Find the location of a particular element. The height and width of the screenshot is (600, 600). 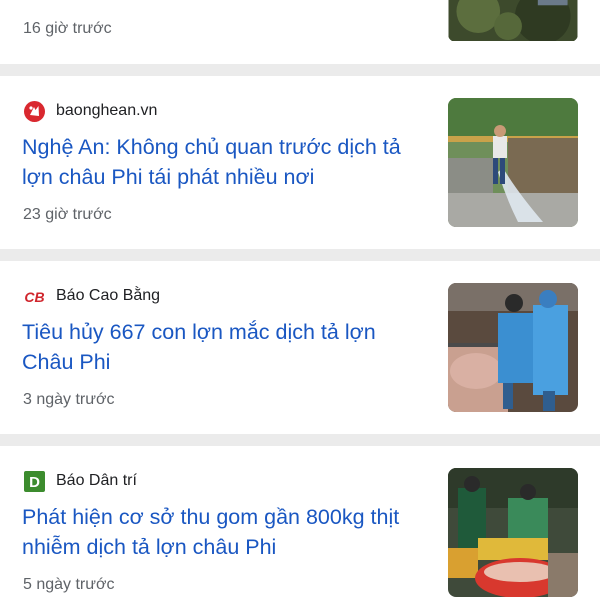

article-source: baonghean.vn is located at coordinates (90, 111).